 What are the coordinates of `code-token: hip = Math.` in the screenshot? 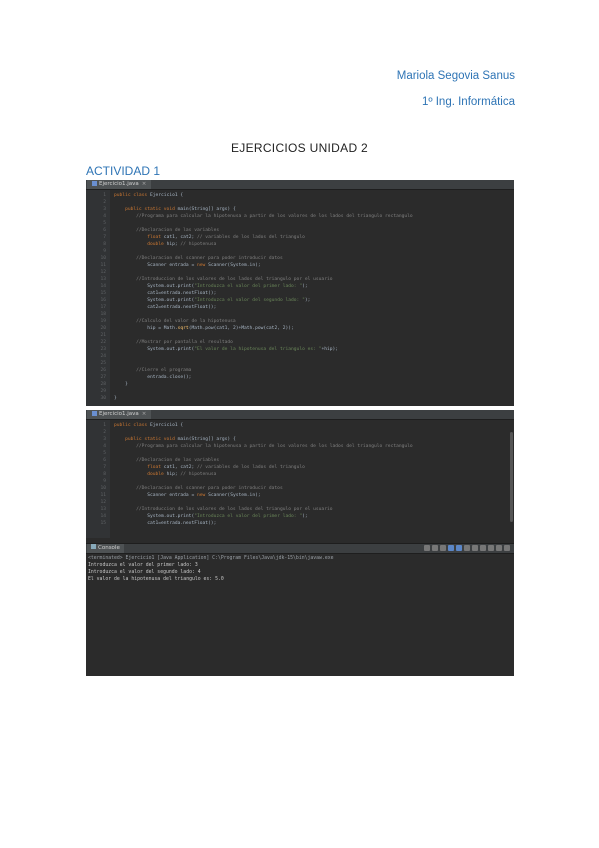 It's located at (146, 328).